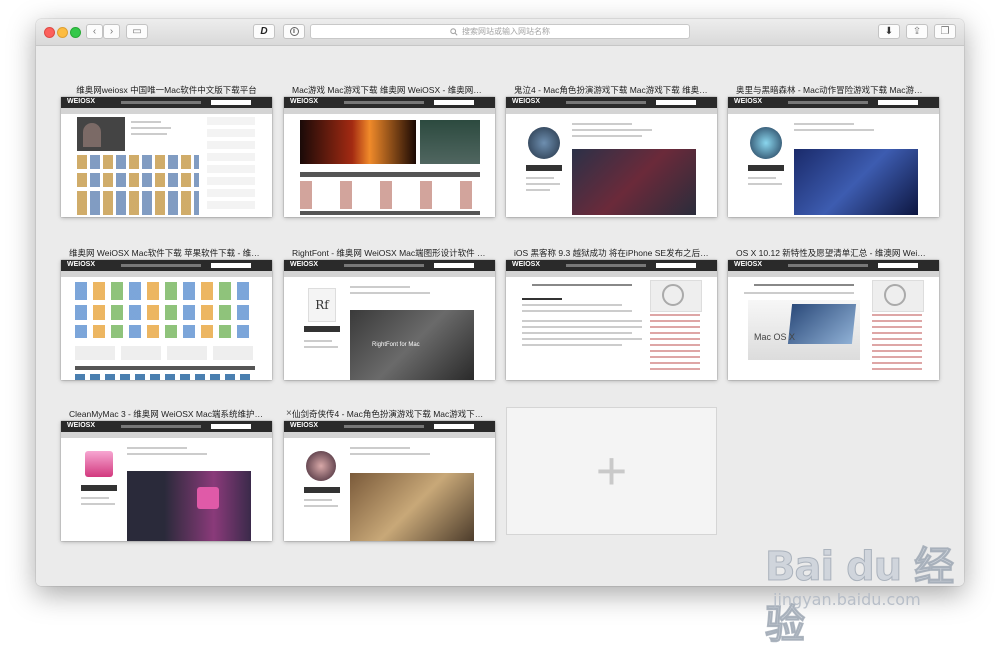 Image resolution: width=1000 pixels, height=650 pixels. What do you see at coordinates (62, 32) in the screenshot?
I see `minimize-window-button` at bounding box center [62, 32].